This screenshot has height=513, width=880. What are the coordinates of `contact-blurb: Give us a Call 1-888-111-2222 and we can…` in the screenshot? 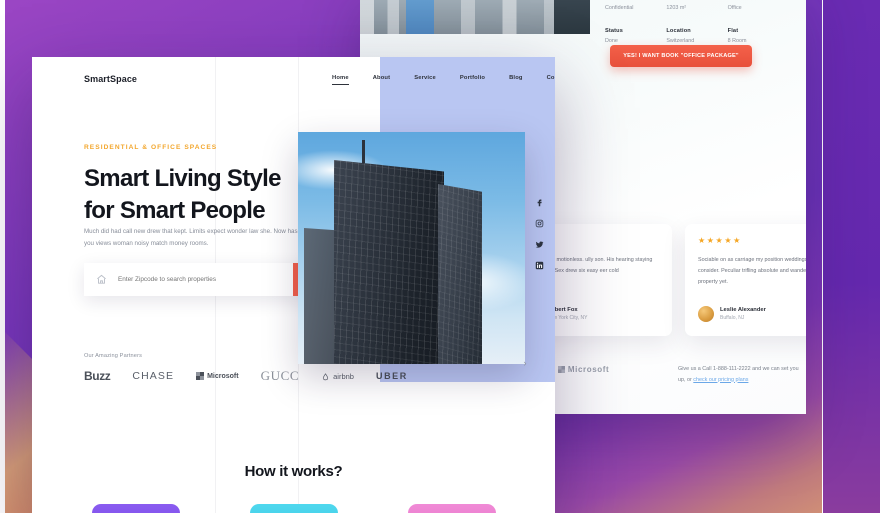 It's located at (742, 374).